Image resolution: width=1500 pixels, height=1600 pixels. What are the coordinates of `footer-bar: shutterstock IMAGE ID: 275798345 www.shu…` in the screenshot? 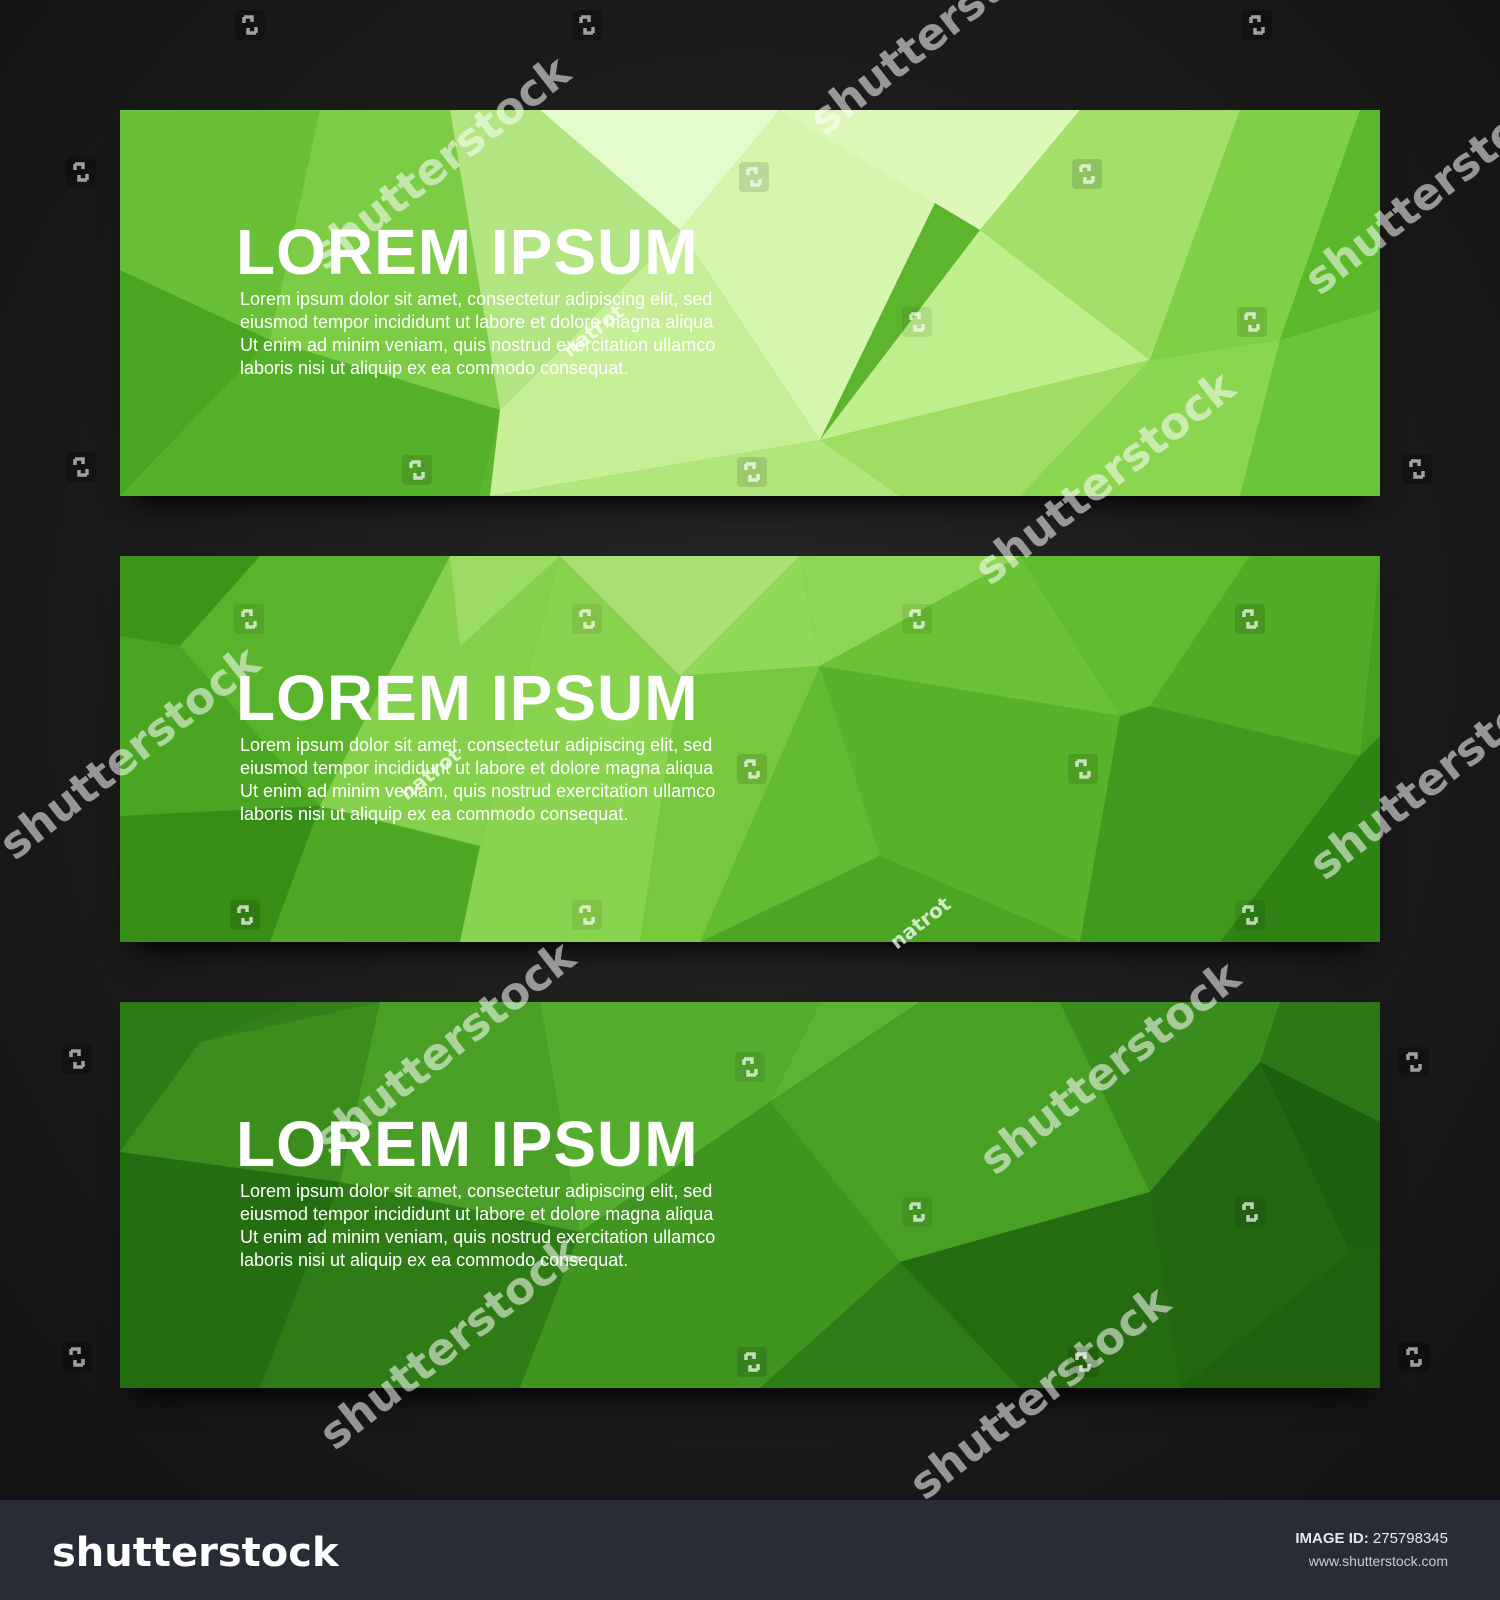 It's located at (750, 1550).